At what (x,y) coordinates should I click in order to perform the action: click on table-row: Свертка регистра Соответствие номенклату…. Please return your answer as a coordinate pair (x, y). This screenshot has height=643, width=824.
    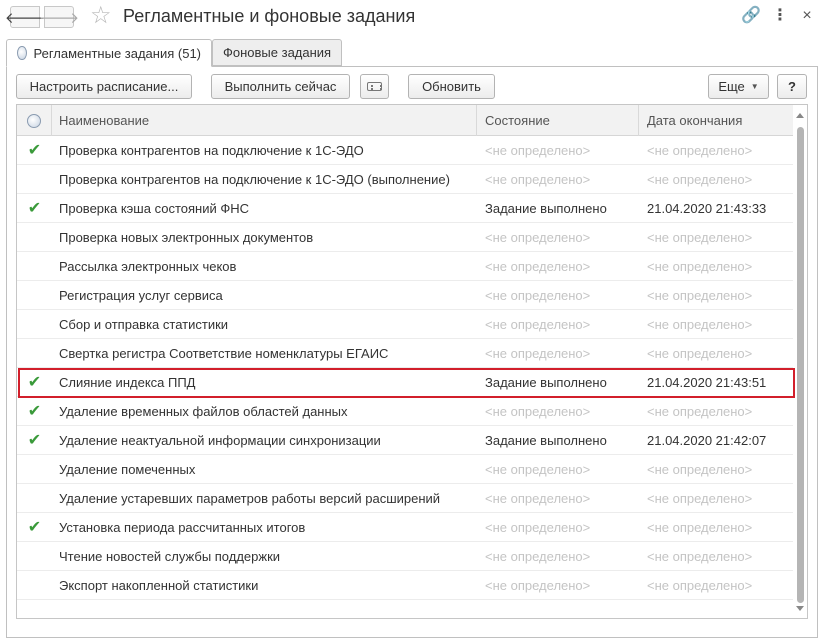
    Looking at the image, I should click on (405, 353).